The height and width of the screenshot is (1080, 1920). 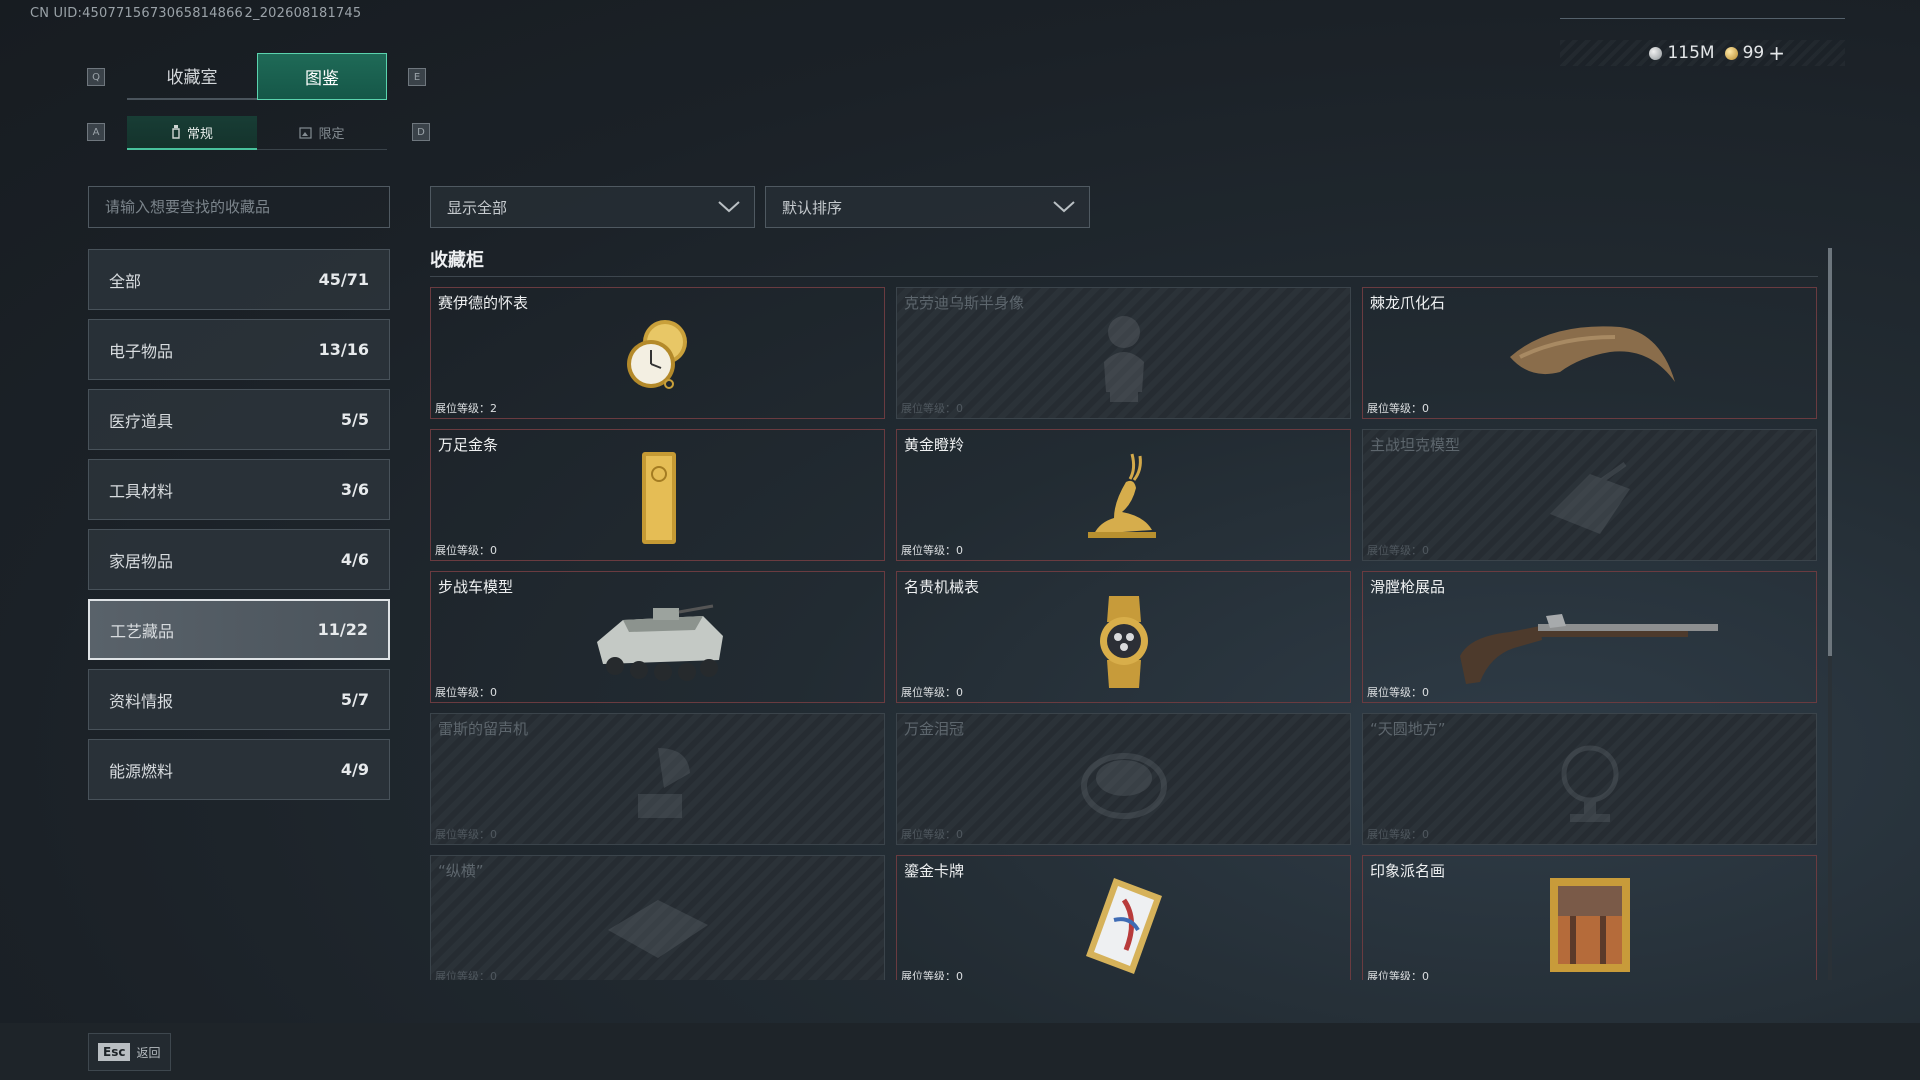 I want to click on tab-right-key: E, so click(x=417, y=77).